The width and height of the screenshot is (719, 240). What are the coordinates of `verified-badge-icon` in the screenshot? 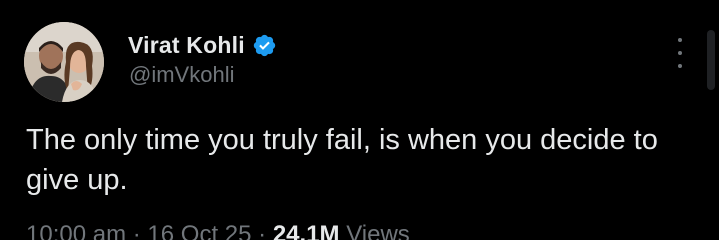 It's located at (264, 45).